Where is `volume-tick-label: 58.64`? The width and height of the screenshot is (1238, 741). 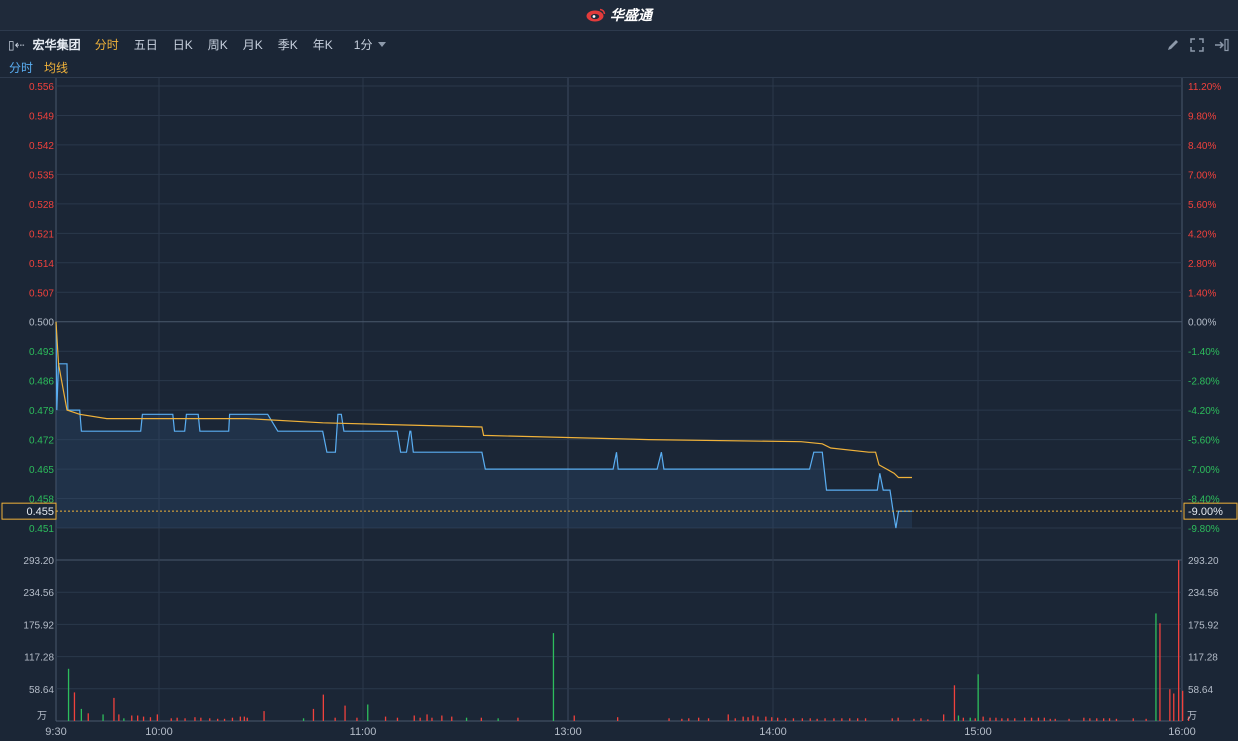 volume-tick-label: 58.64 is located at coordinates (41, 690).